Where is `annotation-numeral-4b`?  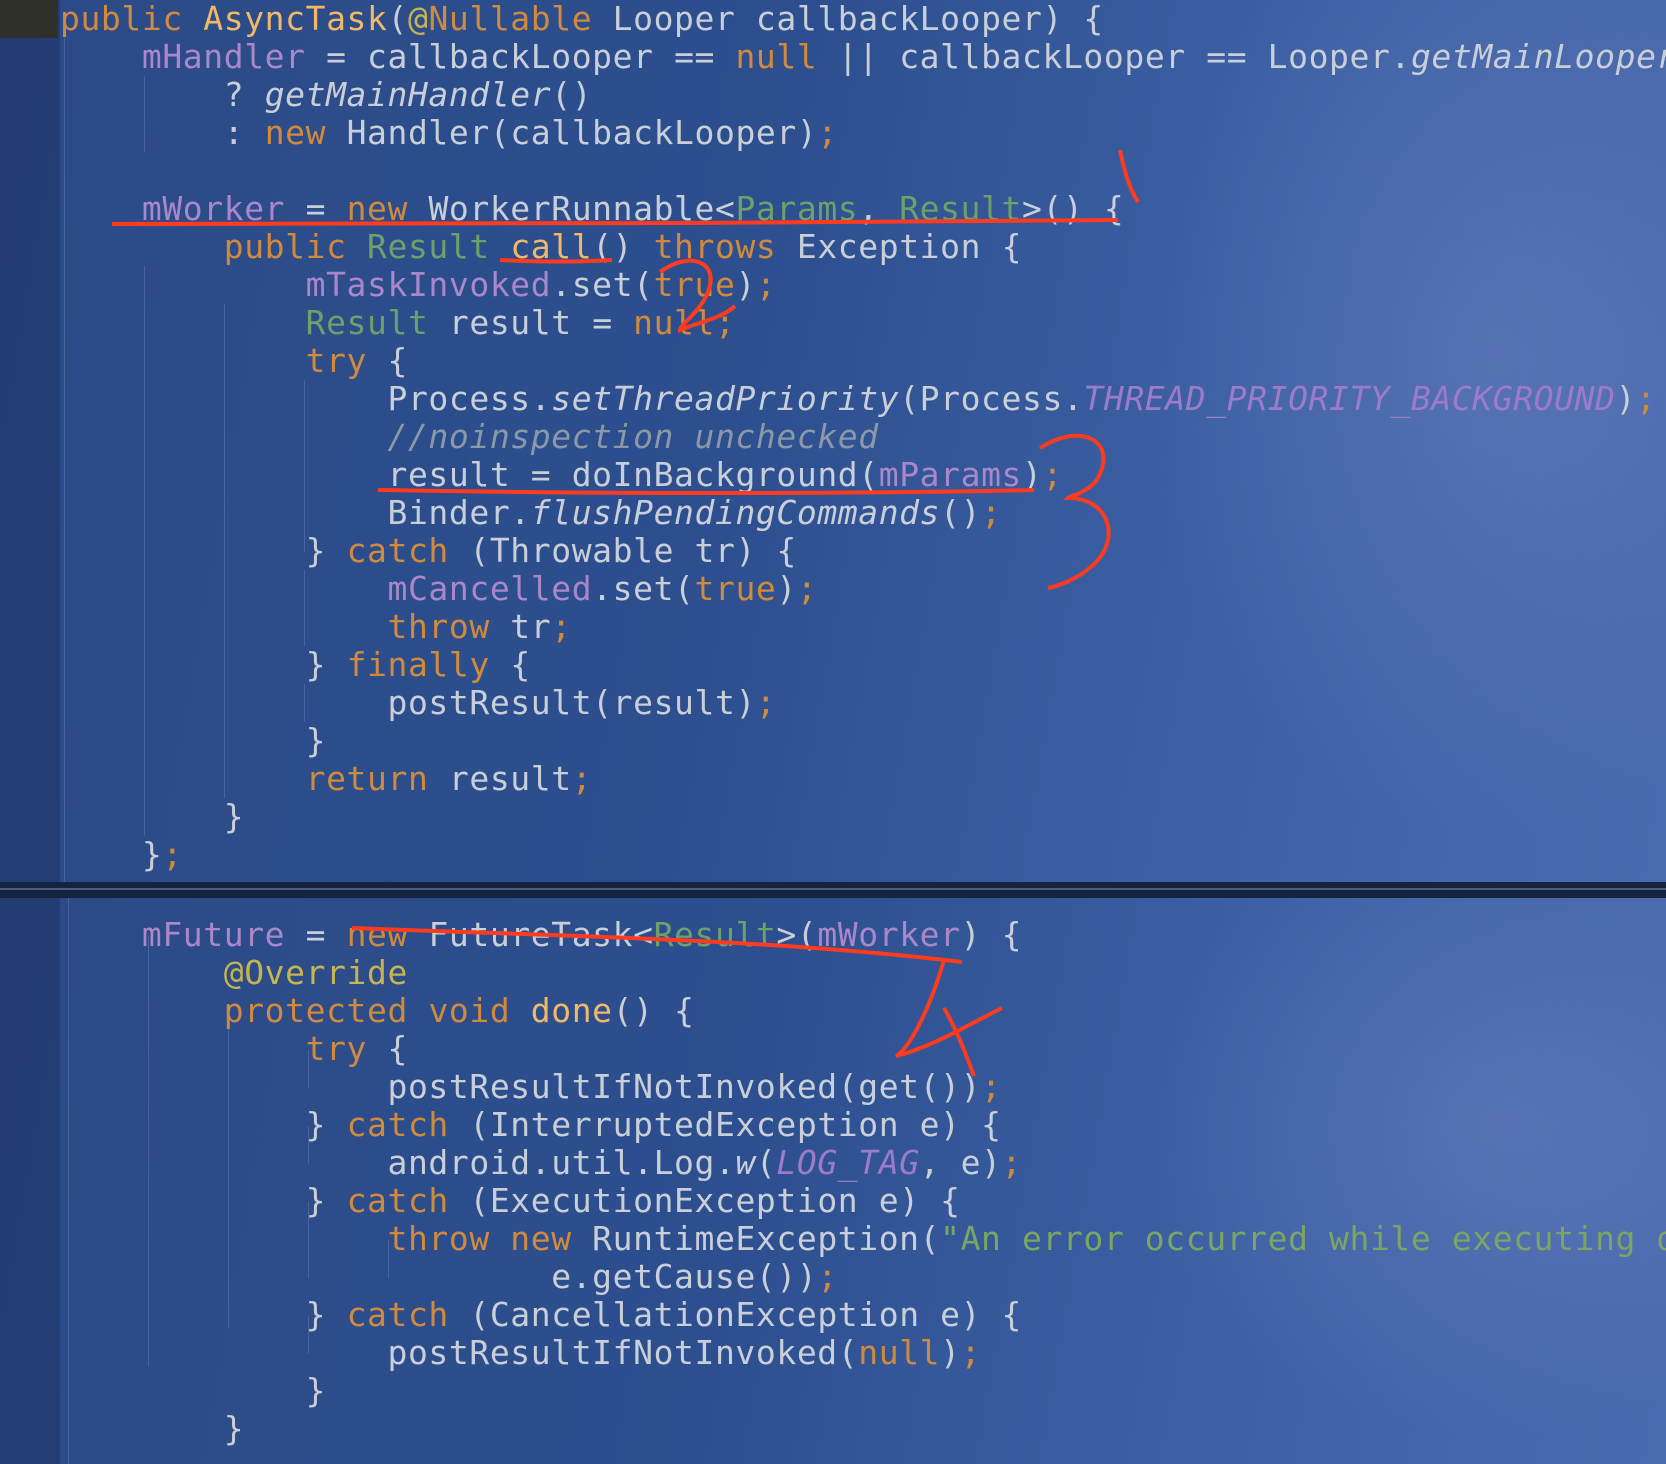 annotation-numeral-4b is located at coordinates (959, 1041).